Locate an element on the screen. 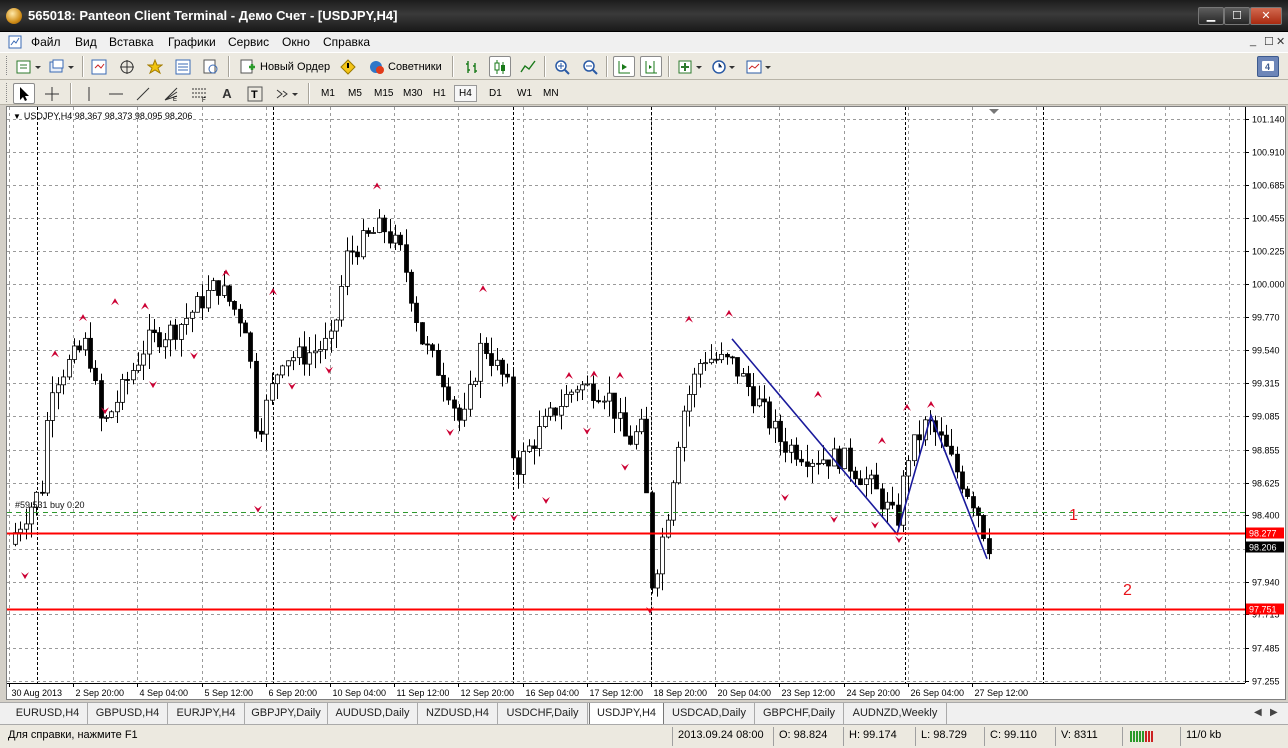 The height and width of the screenshot is (748, 1288). strategy-tester-icon is located at coordinates (211, 66).